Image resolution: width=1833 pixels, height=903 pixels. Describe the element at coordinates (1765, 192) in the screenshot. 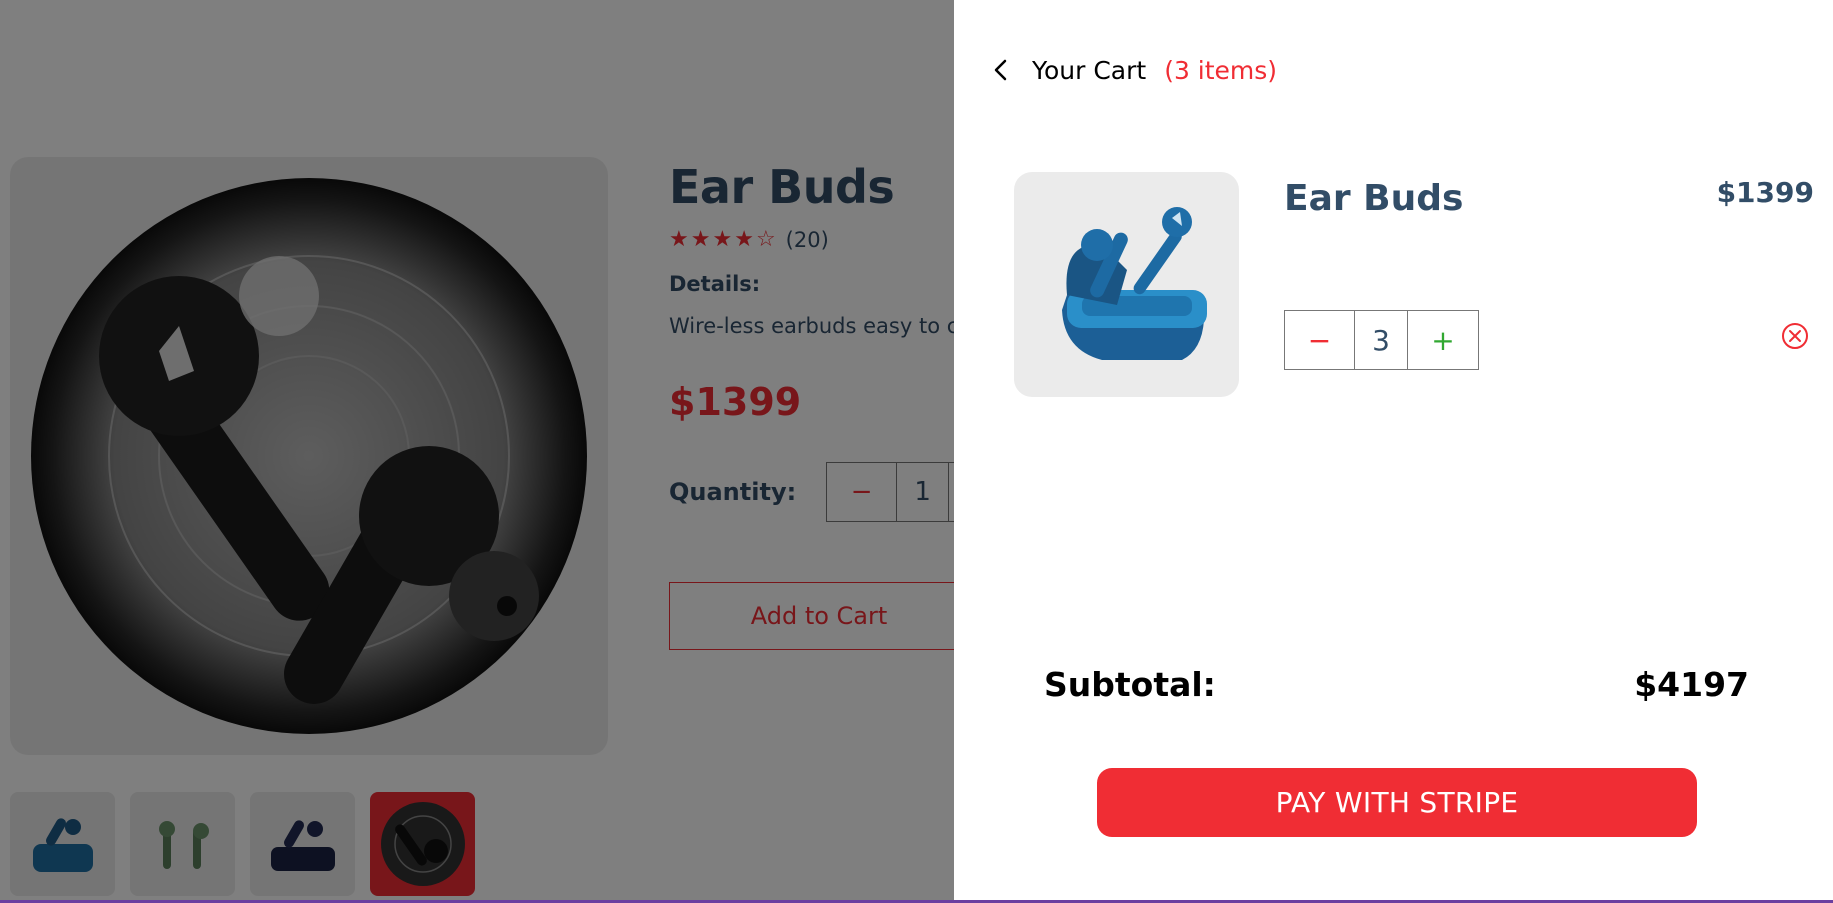

I see `cart-item-price: $1399` at that location.